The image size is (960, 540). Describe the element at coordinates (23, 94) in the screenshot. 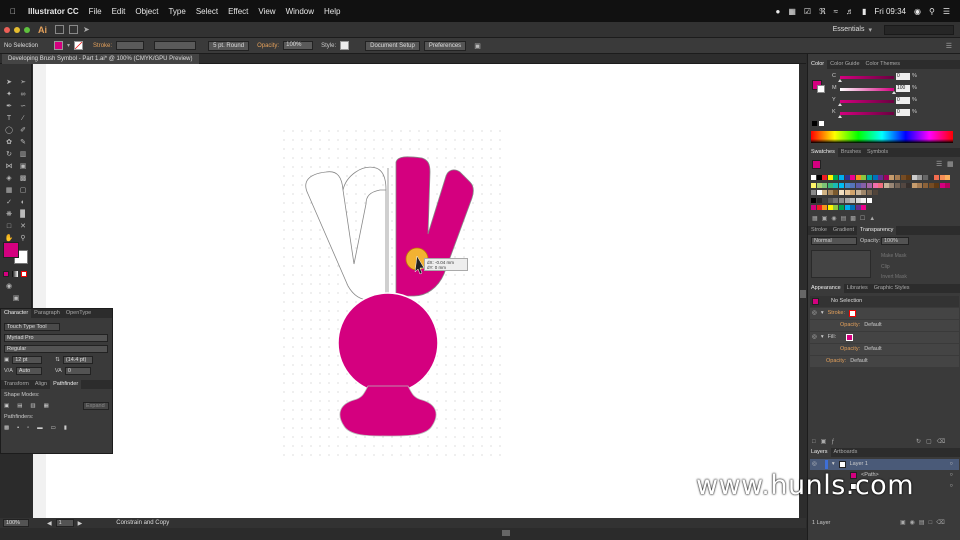

I see `lasso-tool-icon: ∞` at that location.